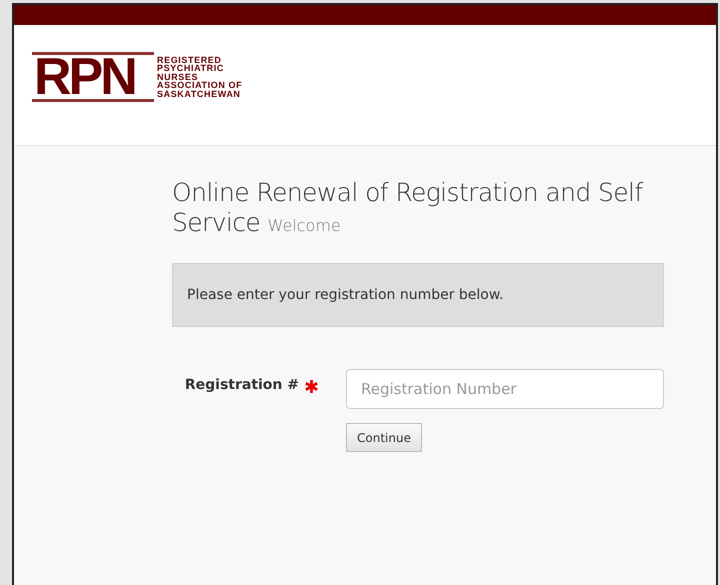  I want to click on logo-initials: RPN, so click(93, 77).